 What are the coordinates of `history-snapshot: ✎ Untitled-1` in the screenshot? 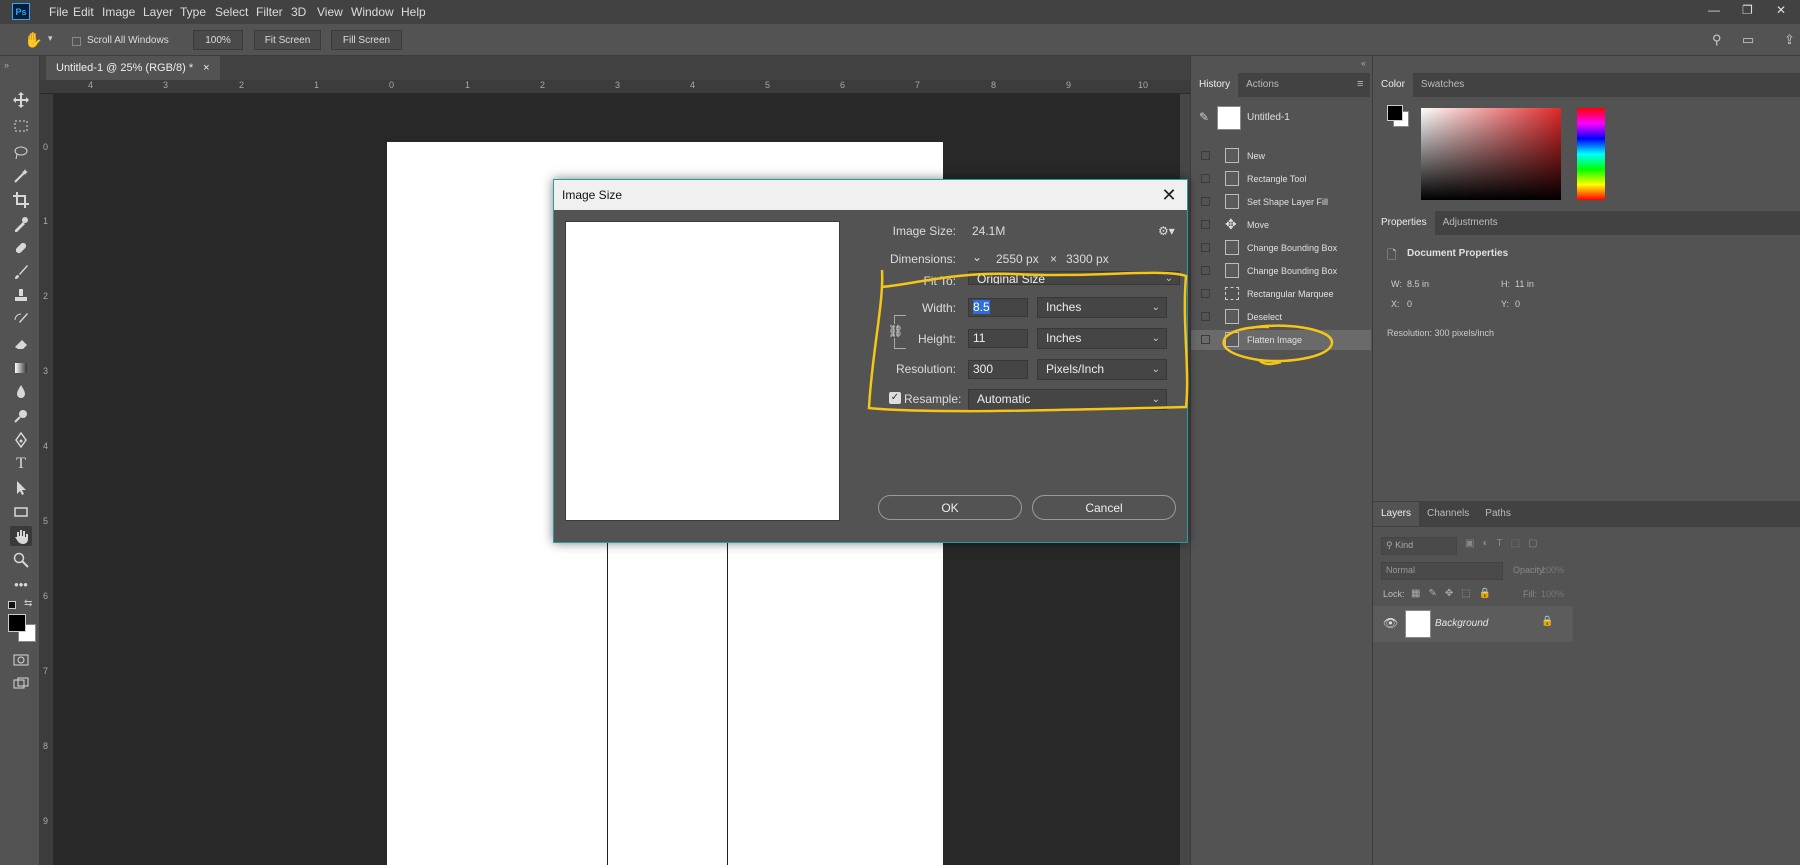 It's located at (1281, 118).